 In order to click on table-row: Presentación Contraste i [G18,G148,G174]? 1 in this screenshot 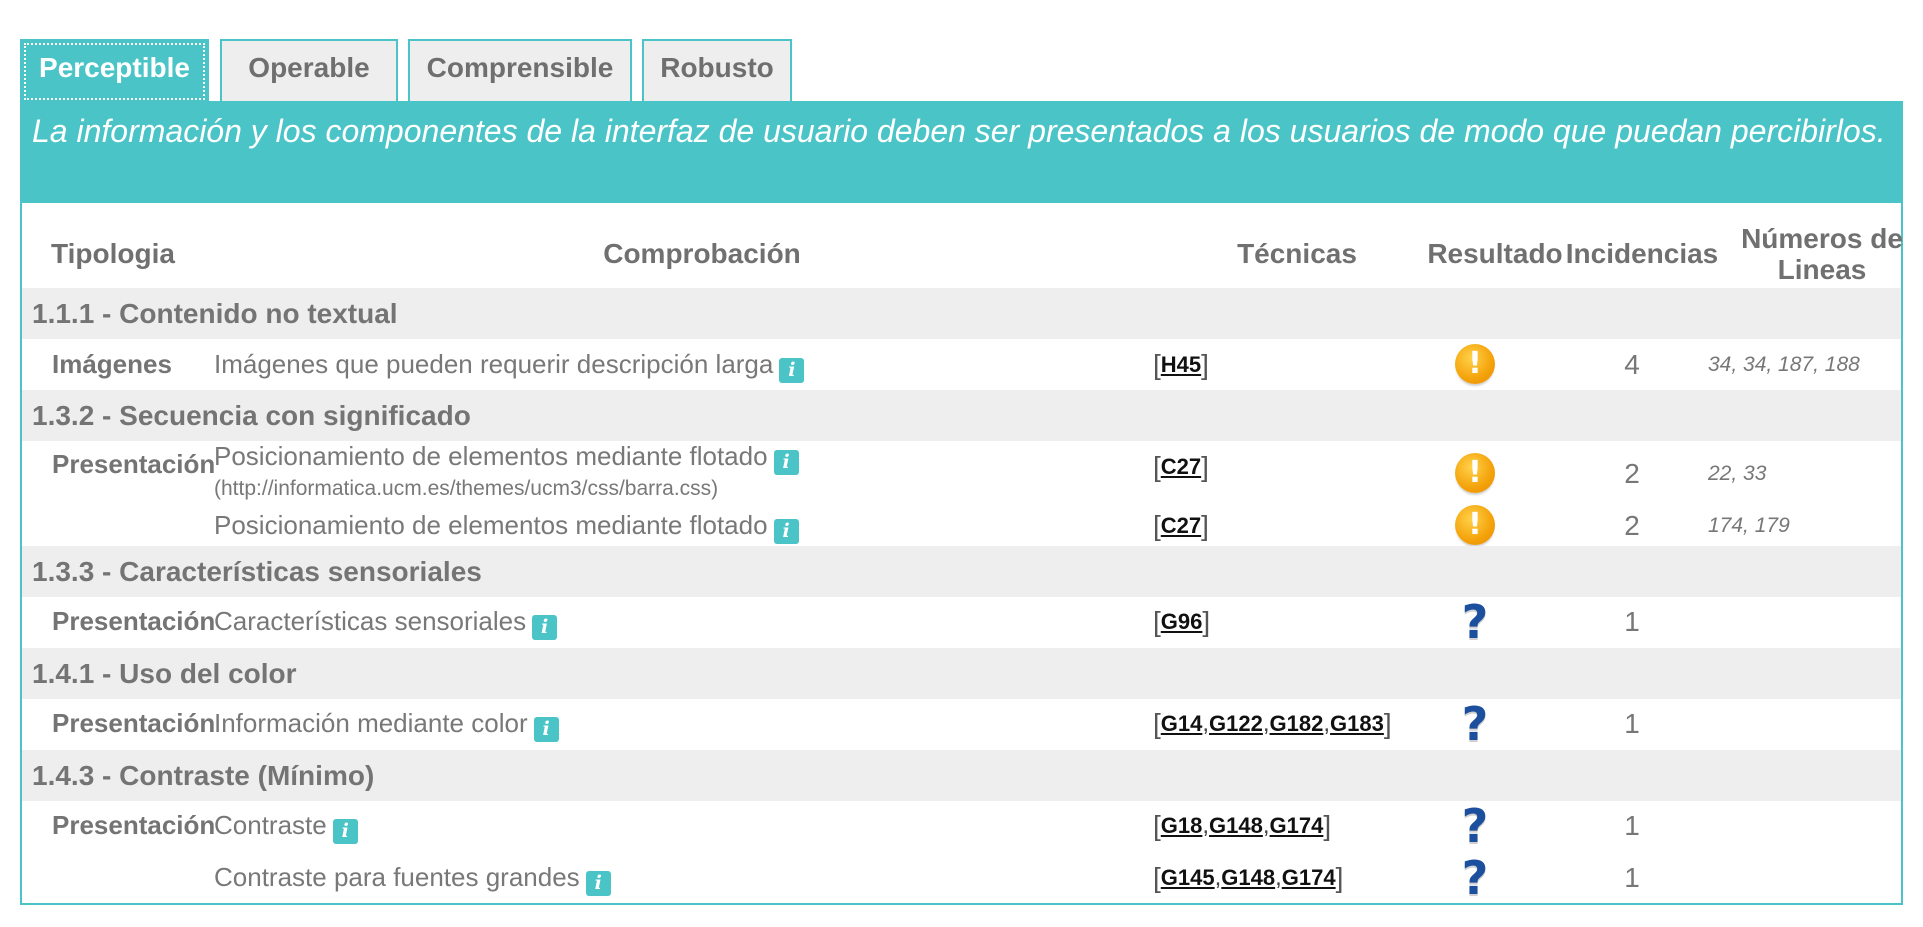, I will do `click(961, 826)`.